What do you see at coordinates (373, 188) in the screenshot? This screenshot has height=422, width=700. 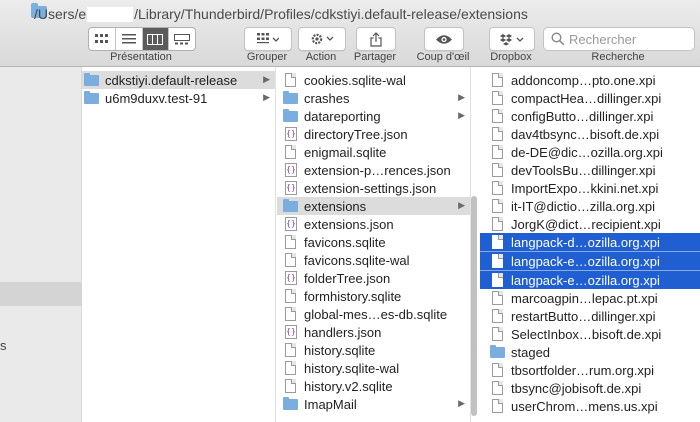 I see `file-row: {} extension-settings.json` at bounding box center [373, 188].